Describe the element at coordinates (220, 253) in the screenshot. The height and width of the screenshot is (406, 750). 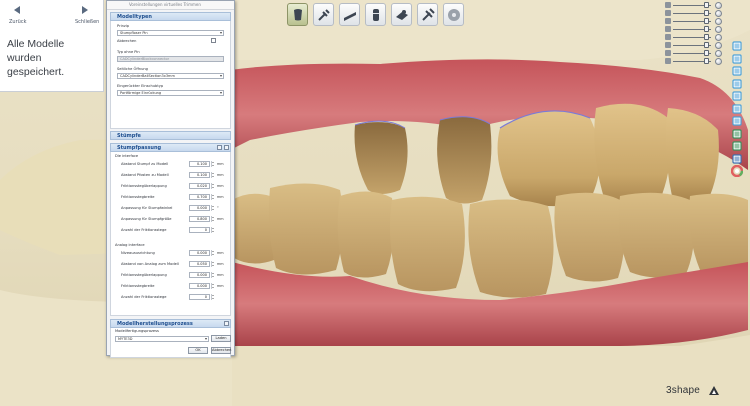
I see `analog-unit: mm` at that location.